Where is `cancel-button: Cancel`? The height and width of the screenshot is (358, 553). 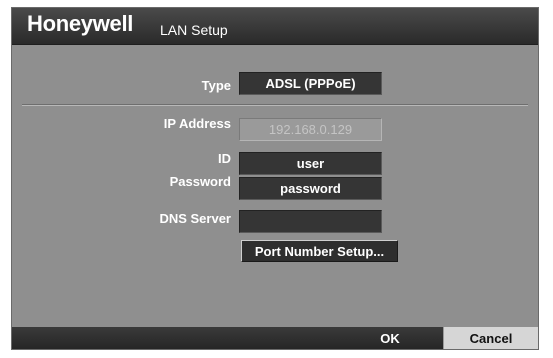 cancel-button: Cancel is located at coordinates (490, 338).